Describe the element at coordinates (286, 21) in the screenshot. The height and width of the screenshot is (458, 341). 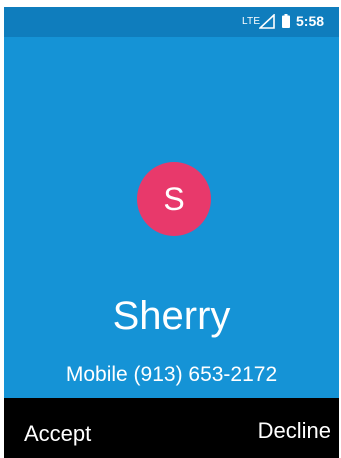
I see `battery-icon` at that location.